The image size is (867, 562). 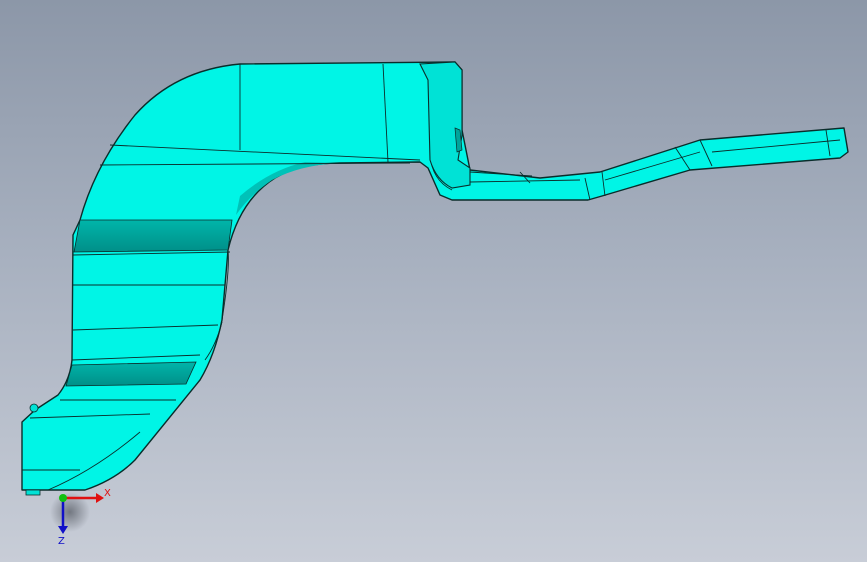 I want to click on x-axis-label: X, so click(x=107, y=493).